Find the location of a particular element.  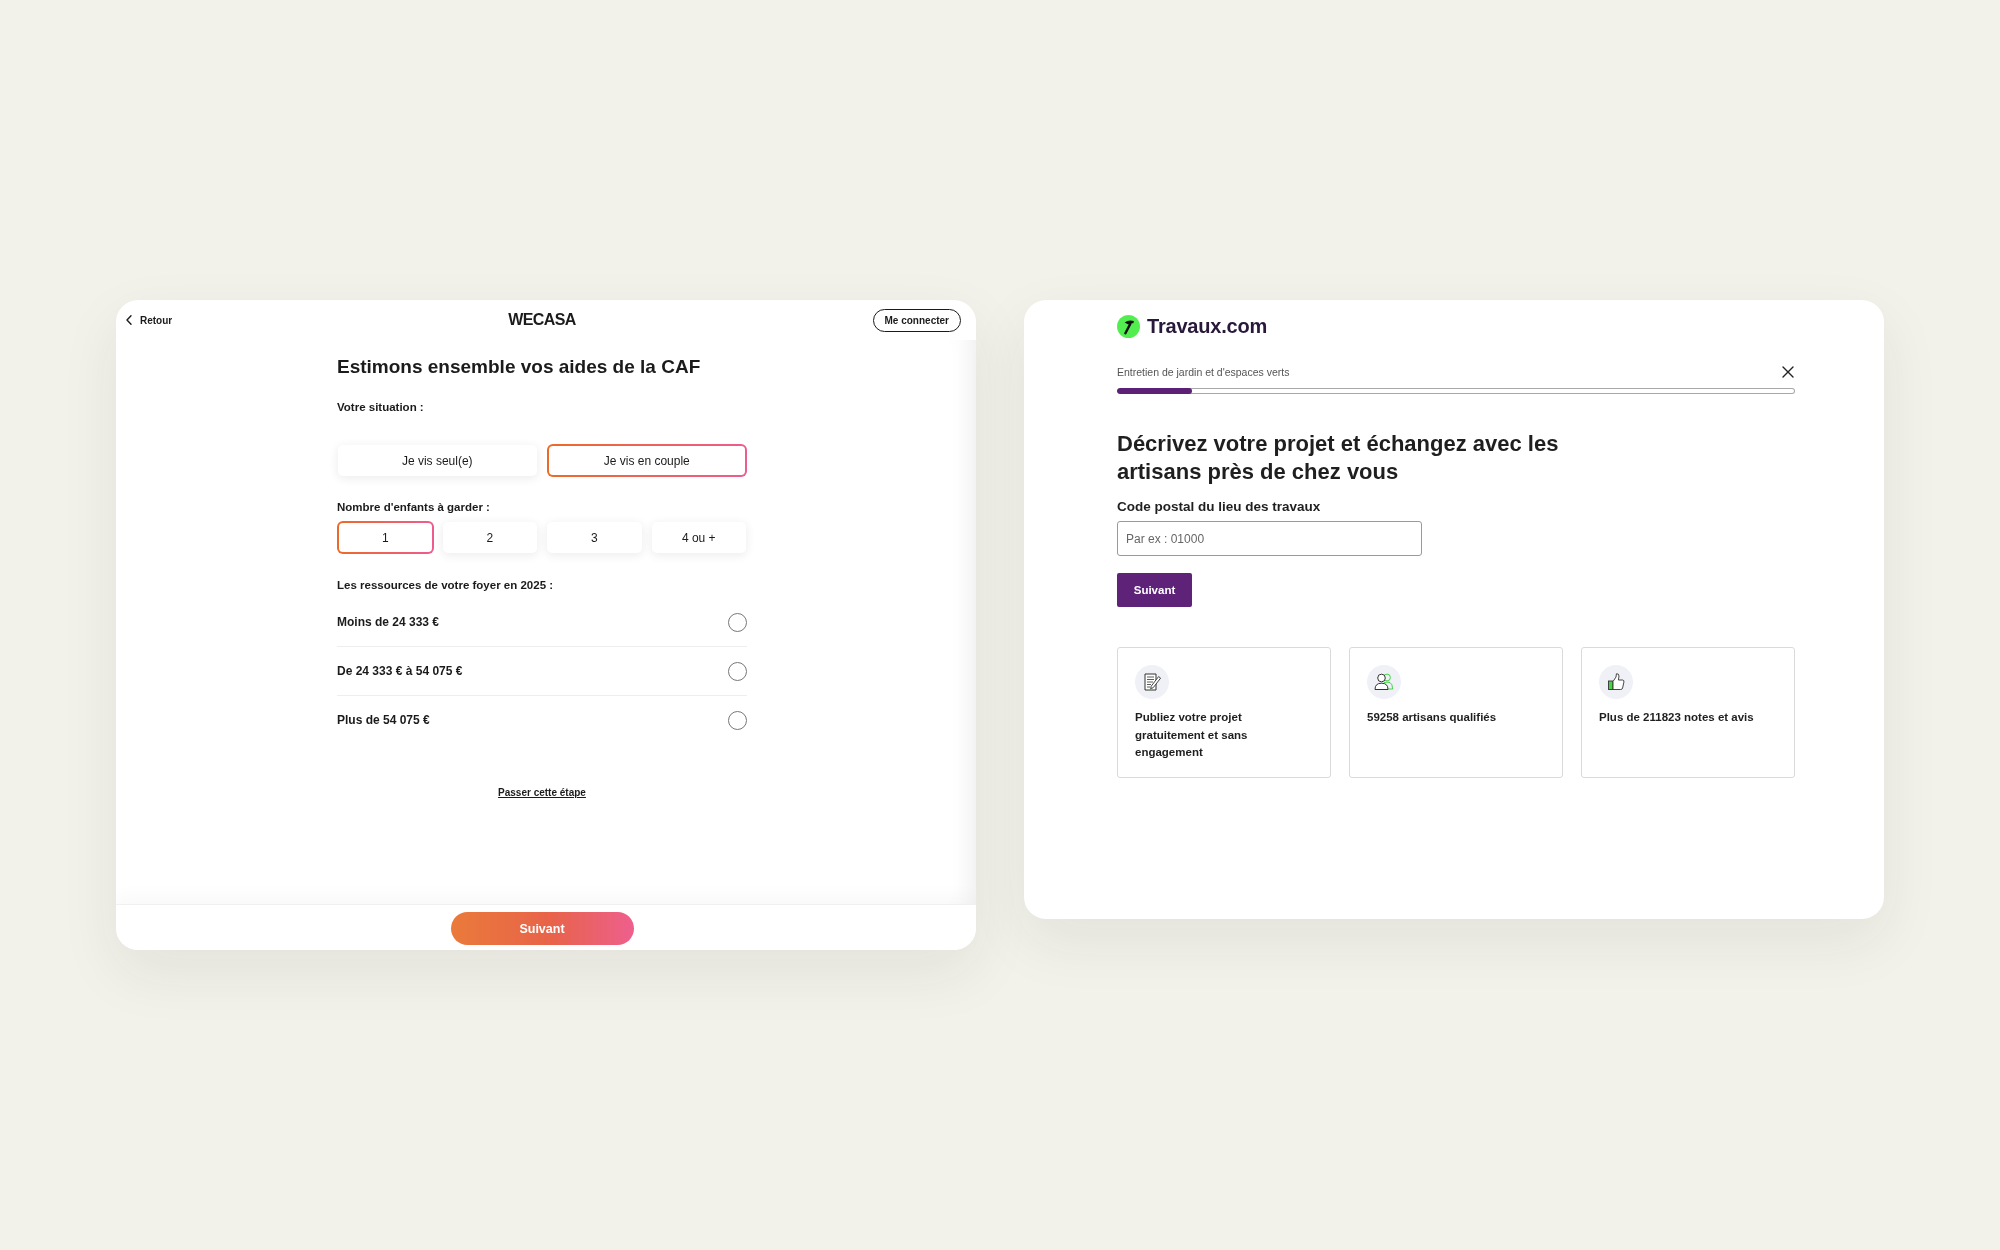

choice-button: 3 is located at coordinates (594, 537).